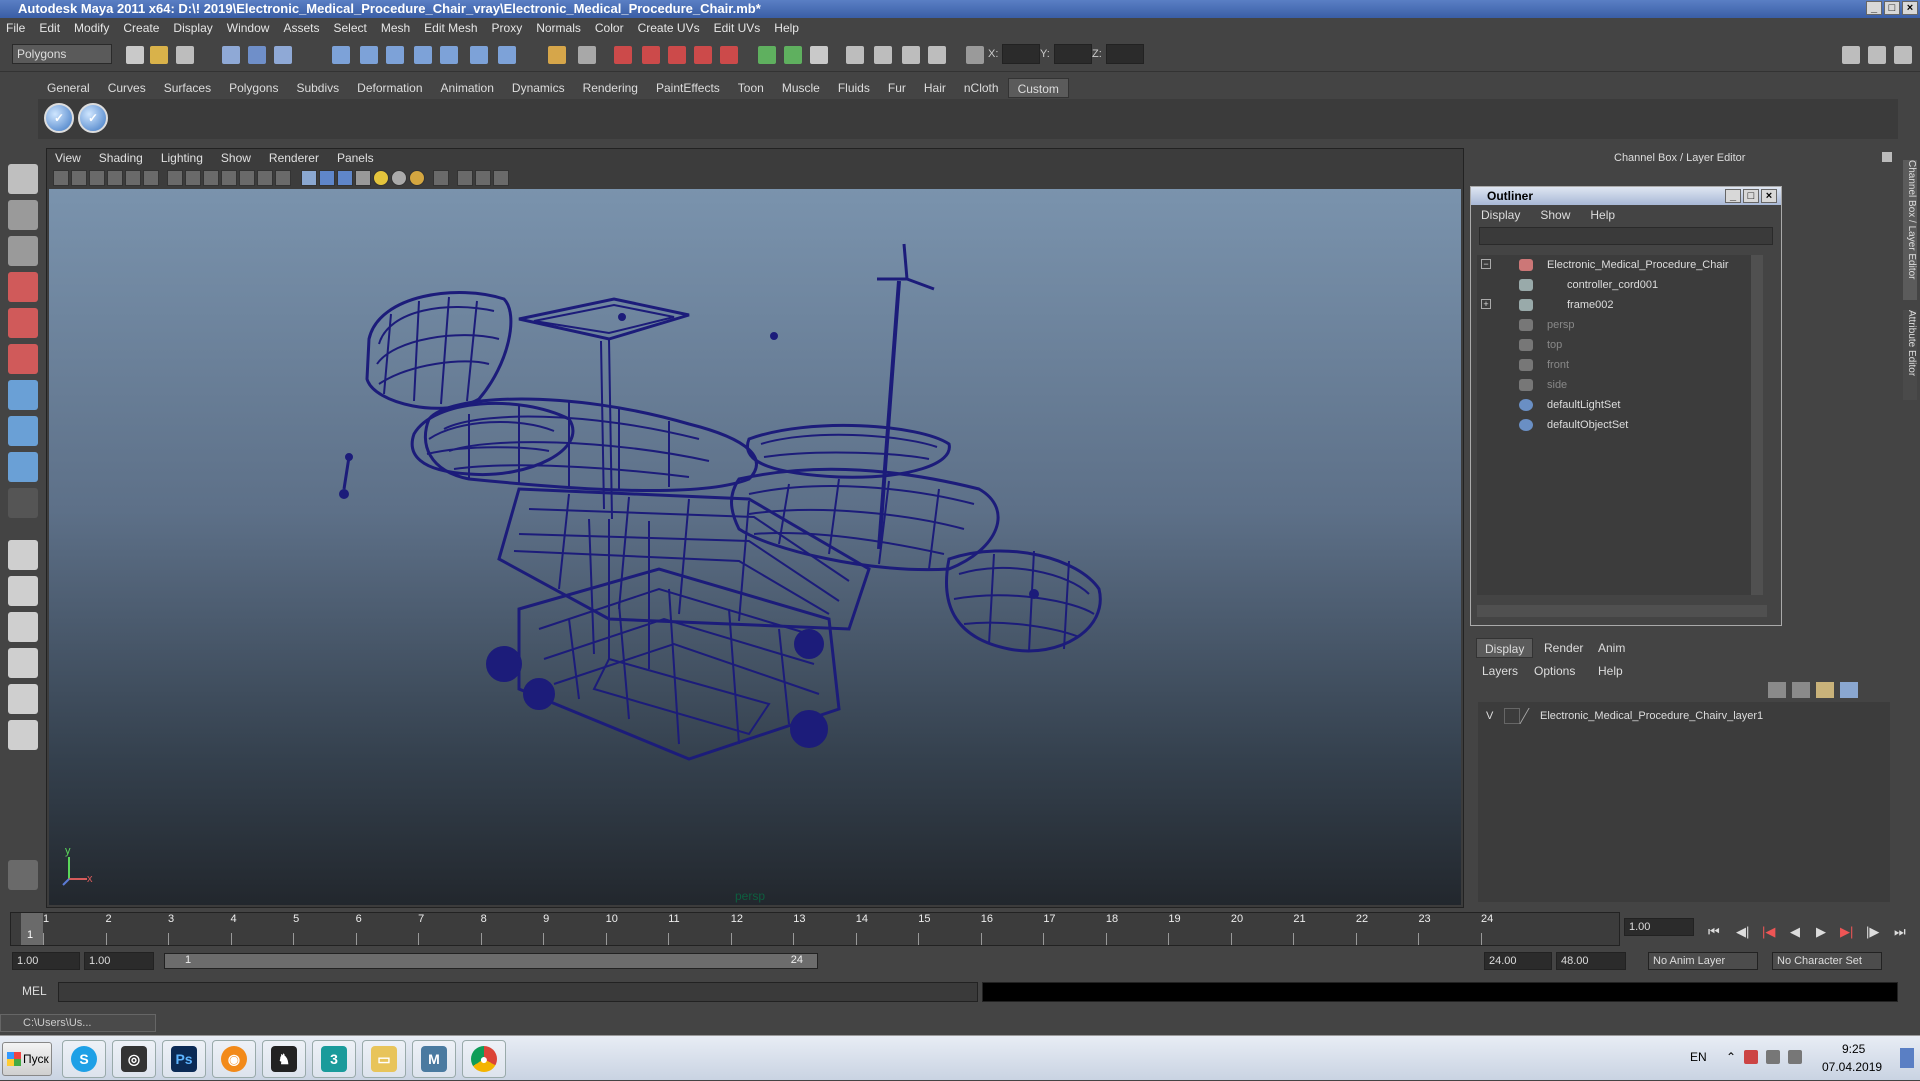 The height and width of the screenshot is (1081, 1920). I want to click on menu-edit-mesh: Edit Mesh, so click(450, 28).